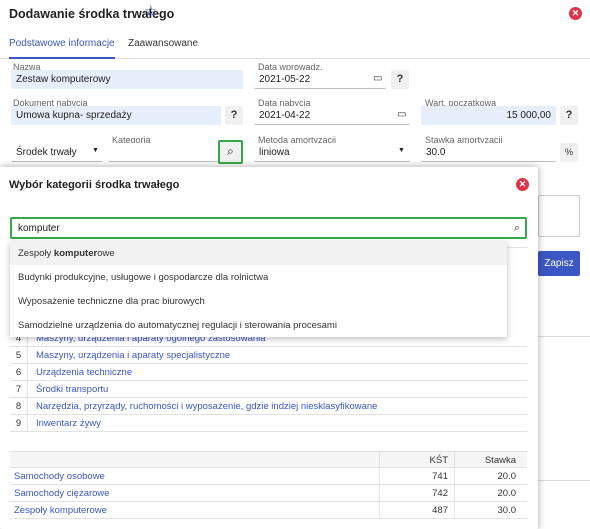  Describe the element at coordinates (268, 476) in the screenshot. I see `table-row: Samochody osobowe 741 20.0` at that location.